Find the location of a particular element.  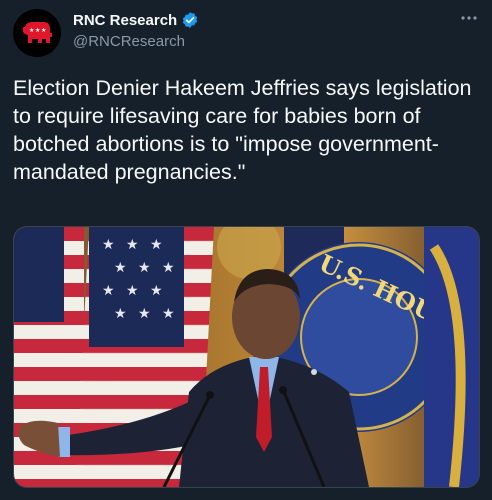

elephant-logo-icon: ★ ★ ★ is located at coordinates (37, 32).